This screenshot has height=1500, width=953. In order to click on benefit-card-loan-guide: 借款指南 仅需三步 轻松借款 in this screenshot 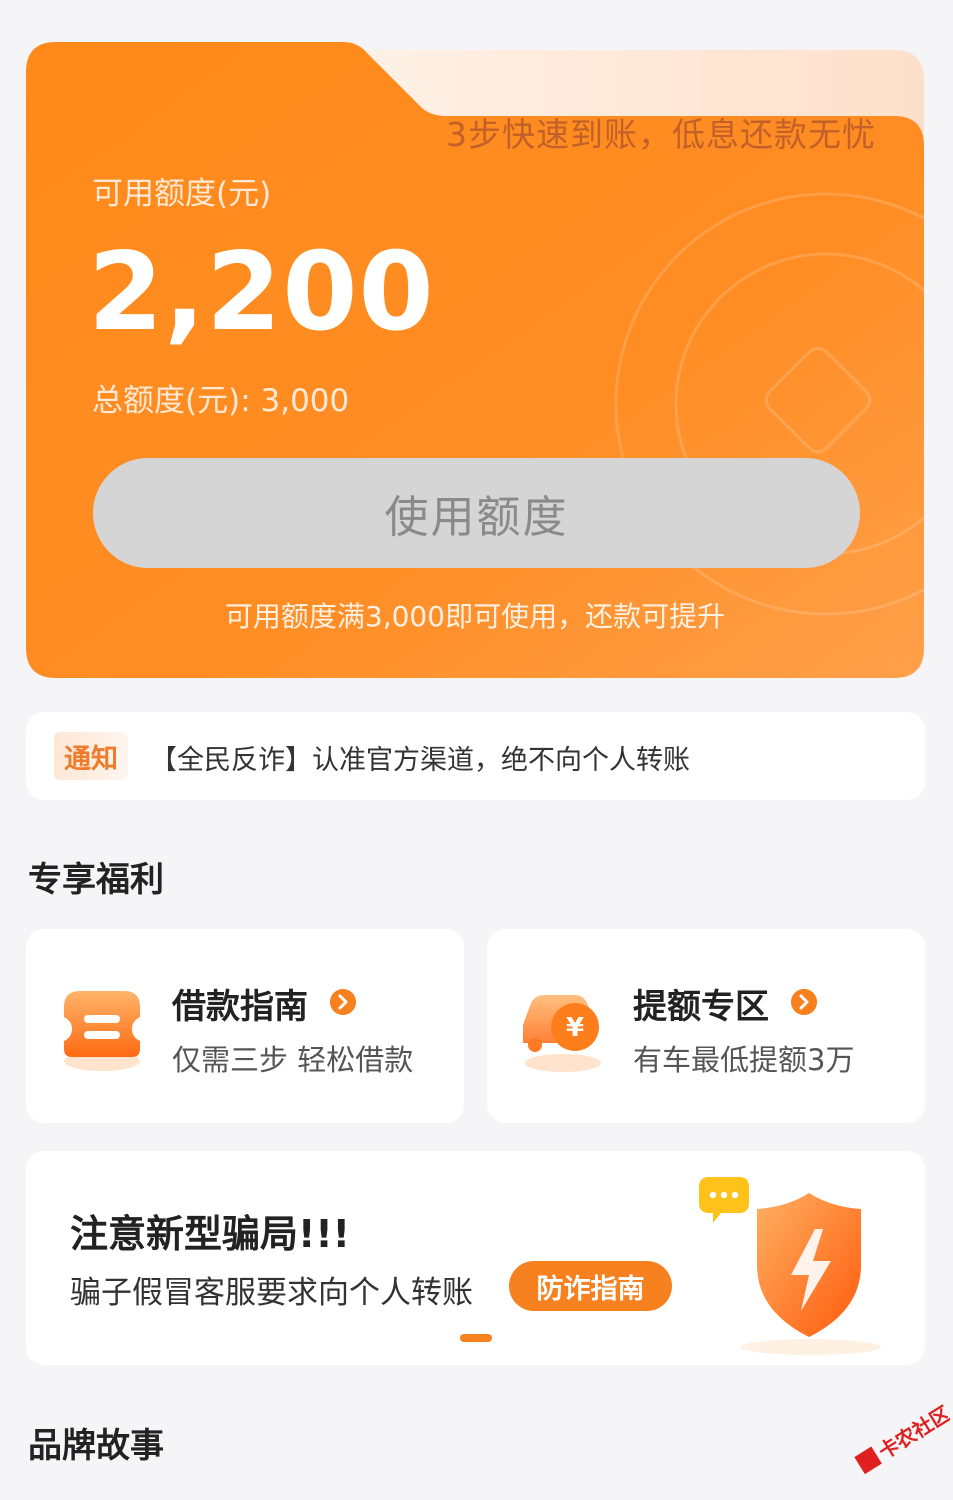, I will do `click(245, 1026)`.